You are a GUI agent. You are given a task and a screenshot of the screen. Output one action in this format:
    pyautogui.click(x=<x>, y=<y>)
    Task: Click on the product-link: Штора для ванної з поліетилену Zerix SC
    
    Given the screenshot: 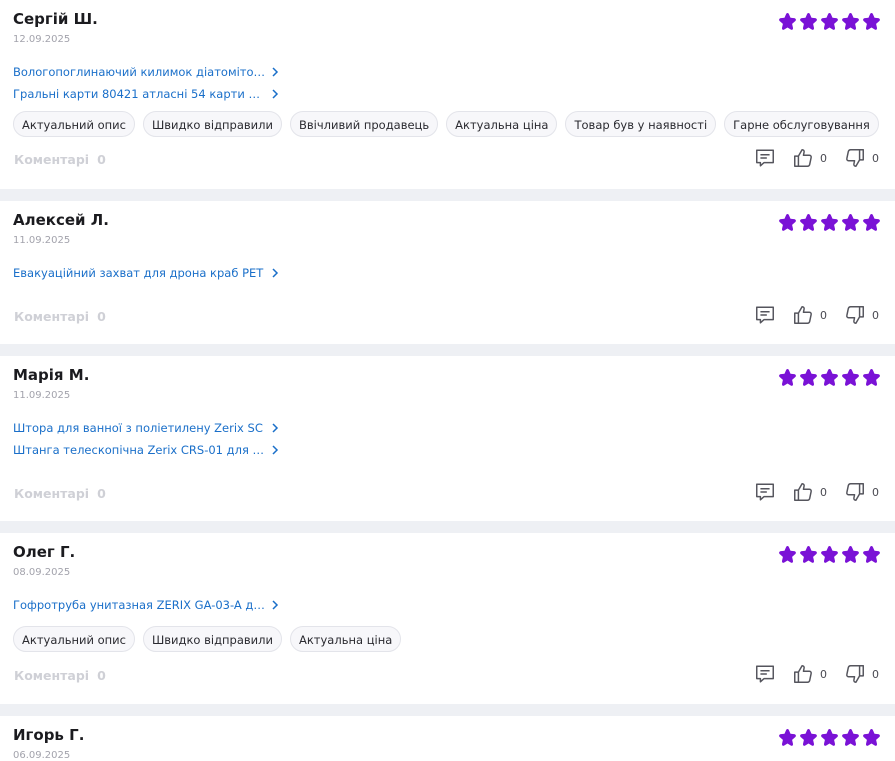 What is the action you would take?
    pyautogui.click(x=146, y=428)
    